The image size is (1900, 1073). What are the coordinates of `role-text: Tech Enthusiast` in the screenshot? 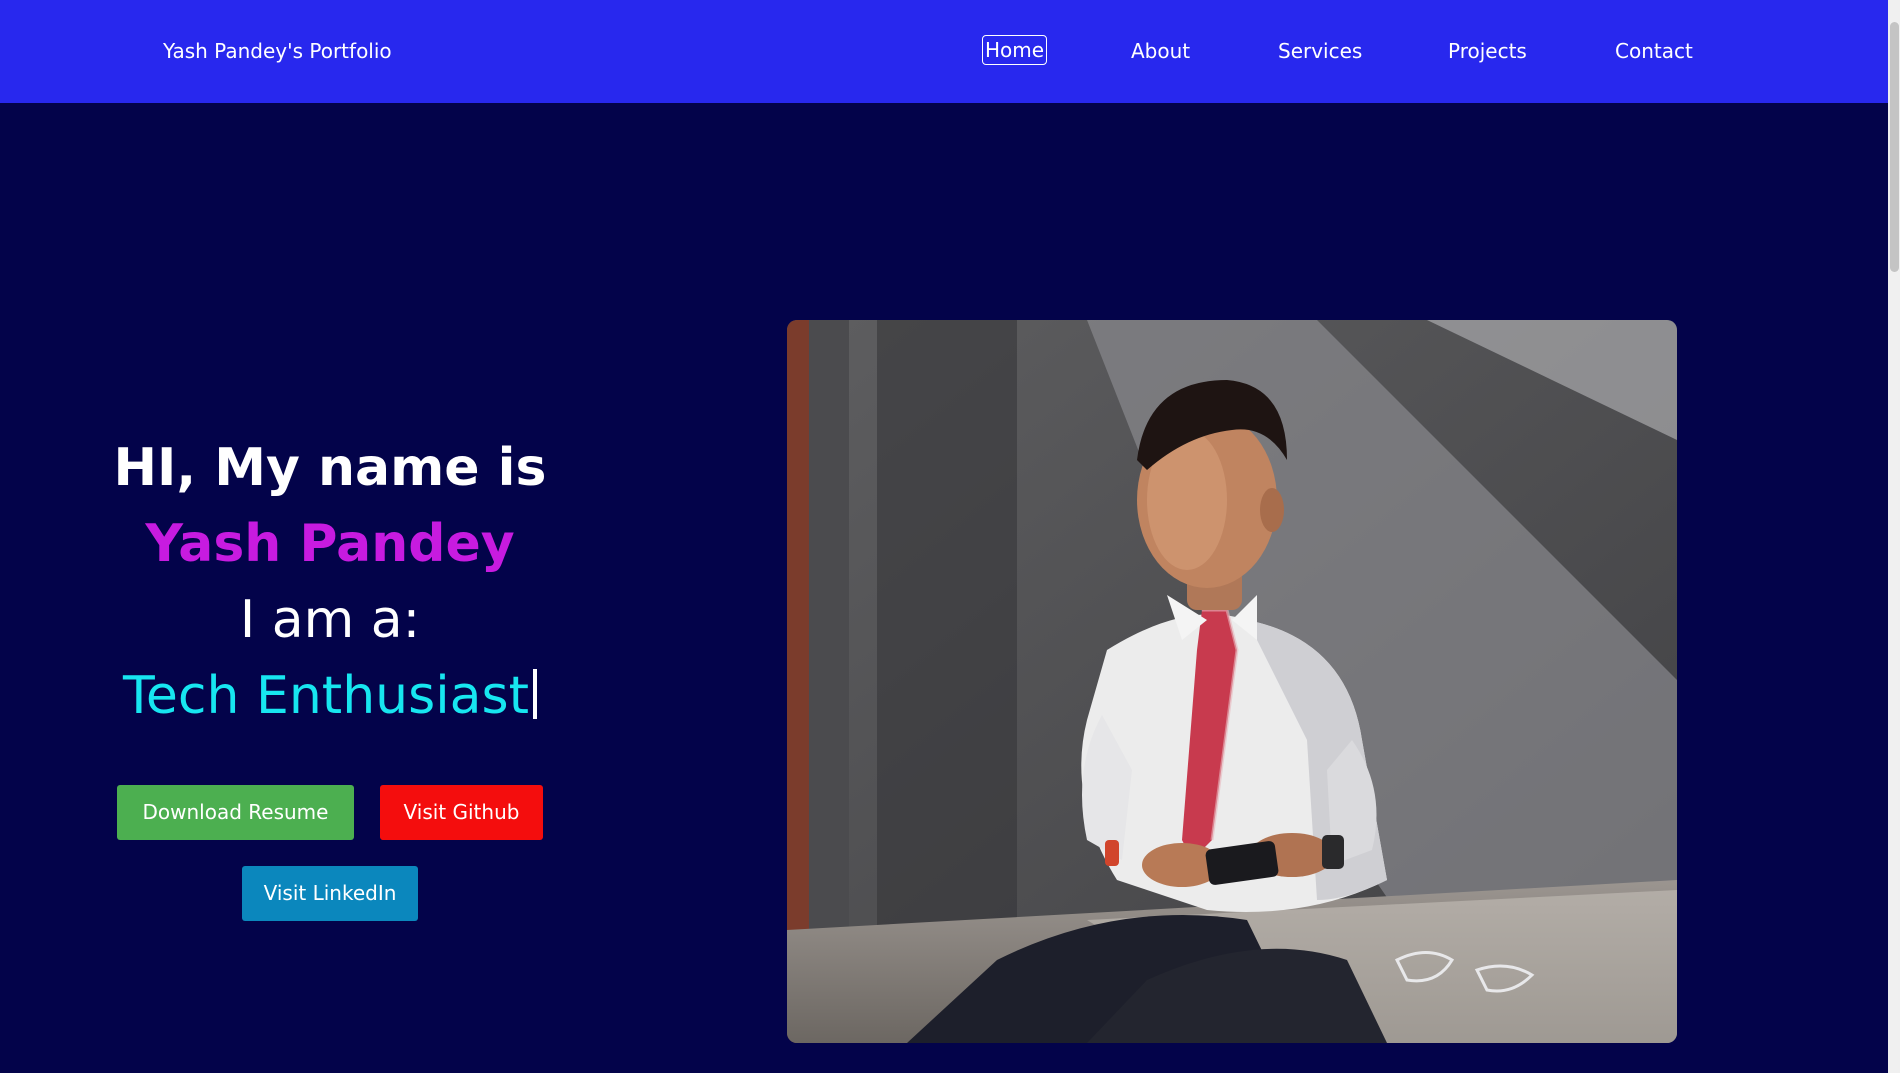 It's located at (326, 696).